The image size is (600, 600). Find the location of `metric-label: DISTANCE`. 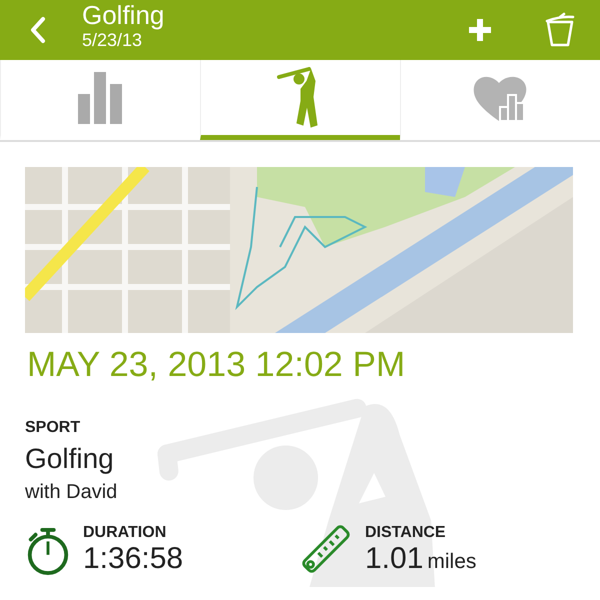

metric-label: DISTANCE is located at coordinates (406, 533).